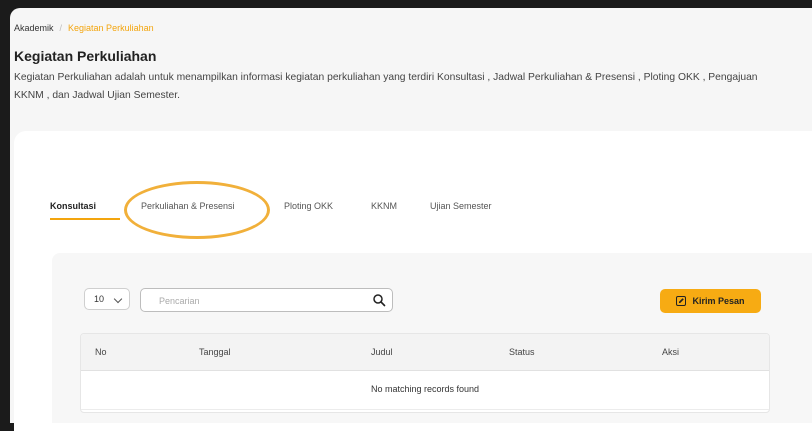 The width and height of the screenshot is (812, 431). Describe the element at coordinates (384, 206) in the screenshot. I see `tab-kknm: KKNM` at that location.